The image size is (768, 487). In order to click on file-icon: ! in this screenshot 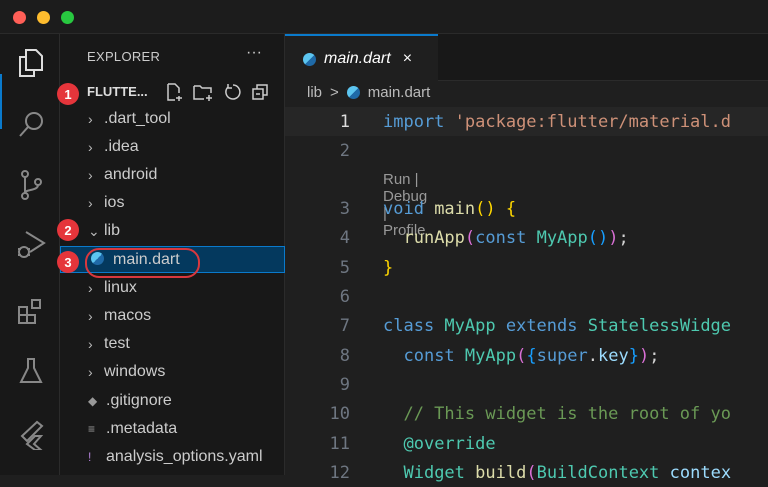, I will do `click(90, 456)`.